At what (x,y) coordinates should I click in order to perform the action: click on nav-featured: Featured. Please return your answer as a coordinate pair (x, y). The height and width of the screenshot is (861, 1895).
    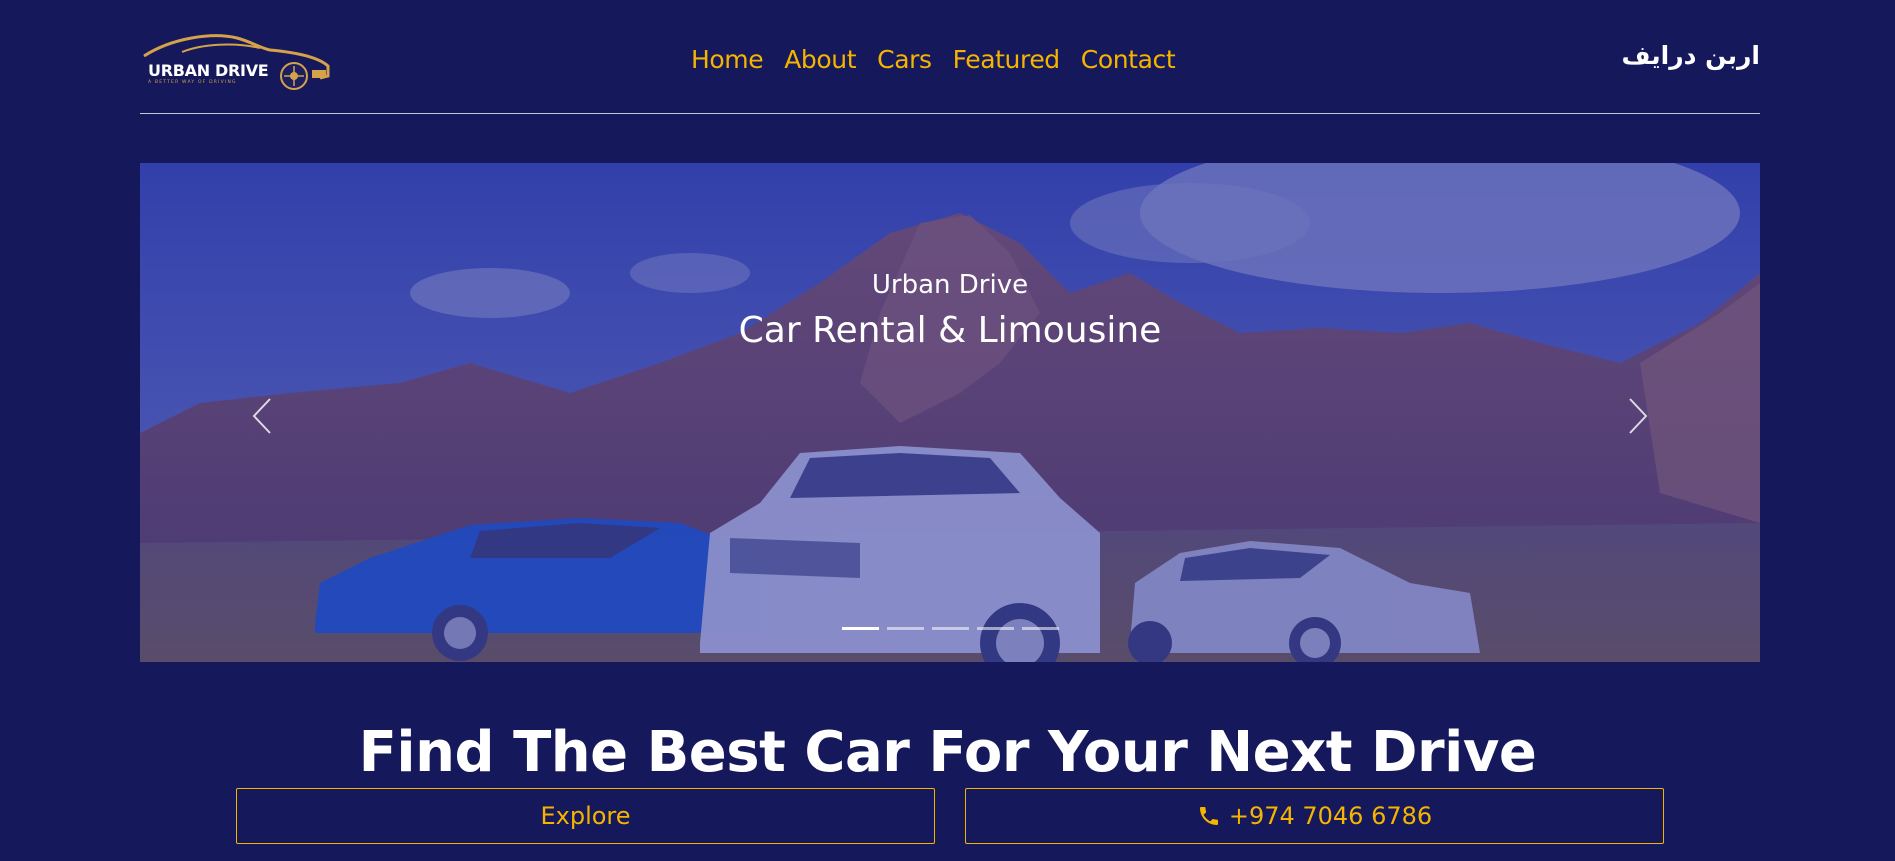
    Looking at the image, I should click on (1007, 59).